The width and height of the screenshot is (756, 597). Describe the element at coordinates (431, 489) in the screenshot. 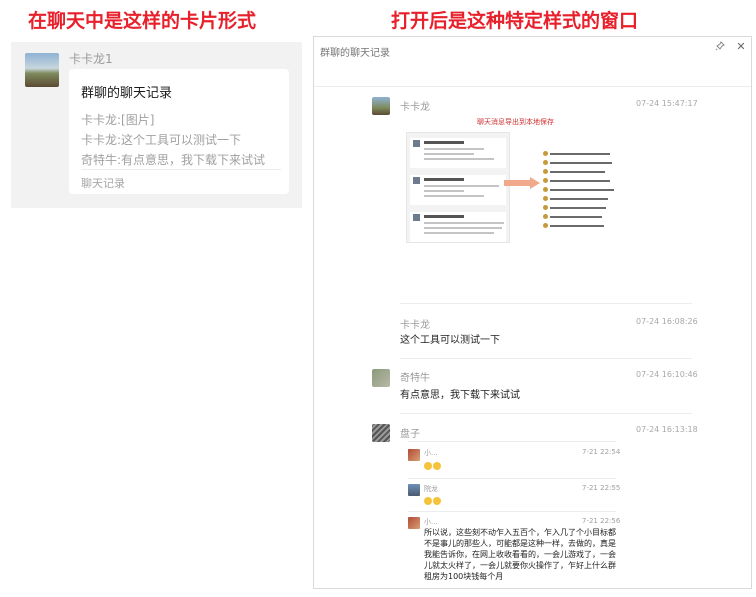

I see `nested-sender: 院龙` at that location.